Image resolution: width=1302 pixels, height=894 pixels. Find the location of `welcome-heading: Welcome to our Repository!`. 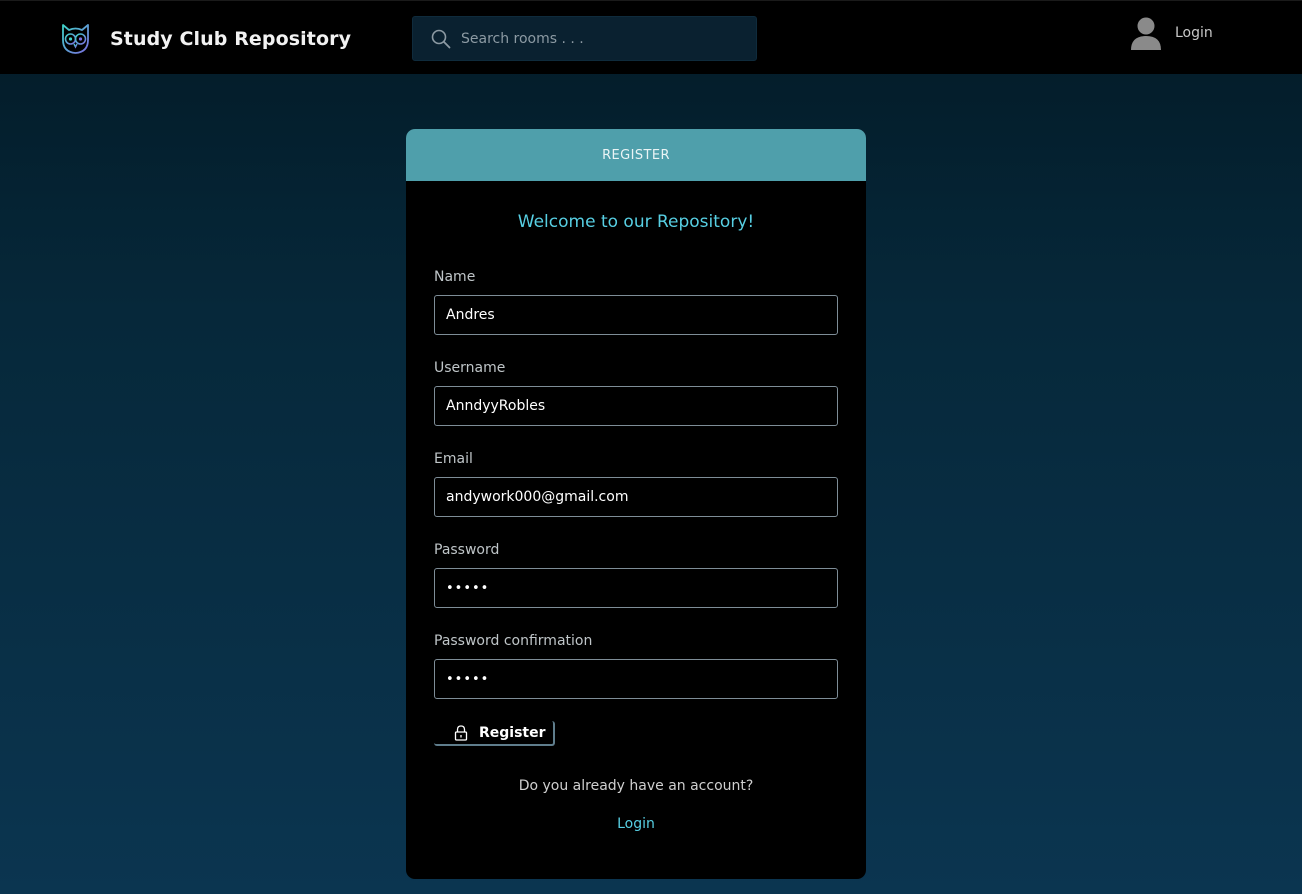

welcome-heading: Welcome to our Repository! is located at coordinates (636, 222).